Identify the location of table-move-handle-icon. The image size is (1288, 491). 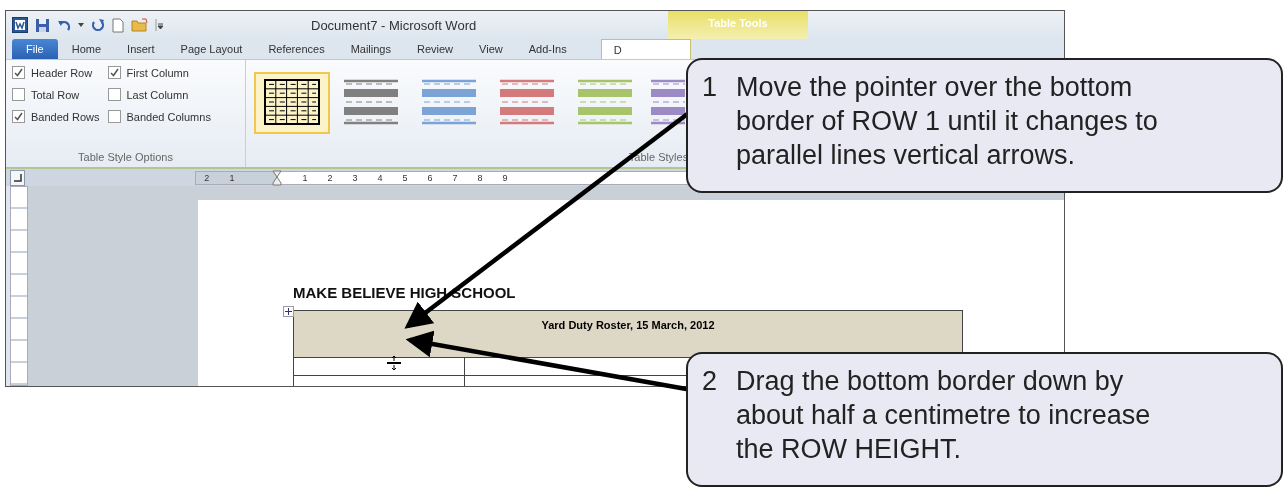
(288, 311).